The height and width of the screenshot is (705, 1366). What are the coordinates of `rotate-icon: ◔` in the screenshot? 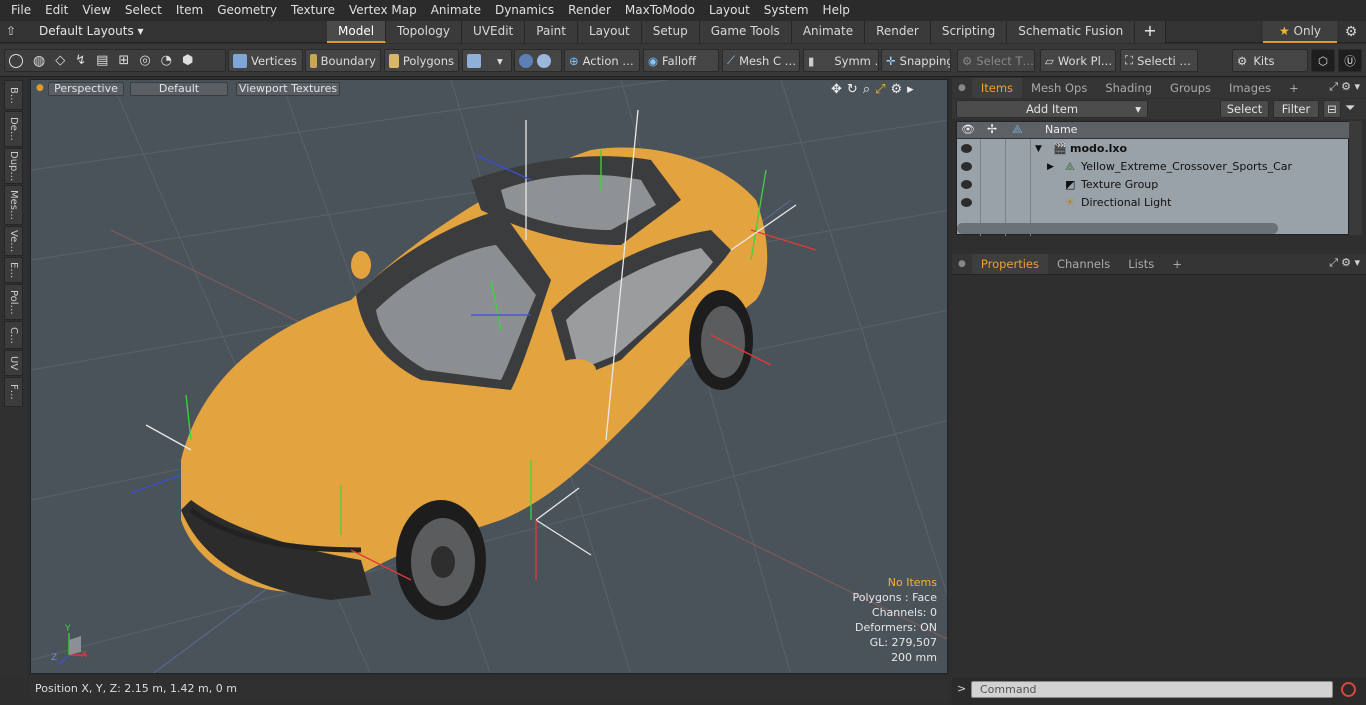 It's located at (166, 60).